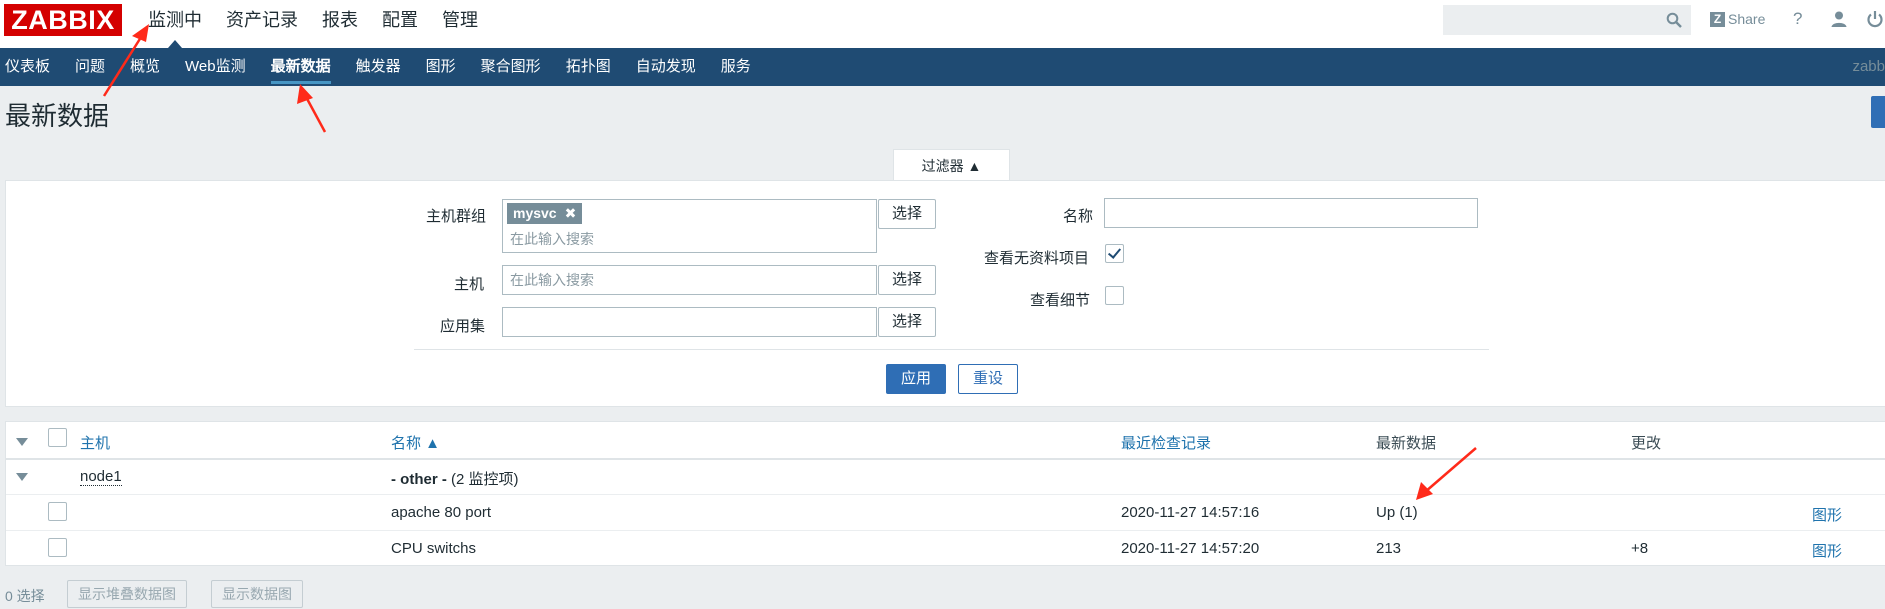  I want to click on filter-divider, so click(951, 349).